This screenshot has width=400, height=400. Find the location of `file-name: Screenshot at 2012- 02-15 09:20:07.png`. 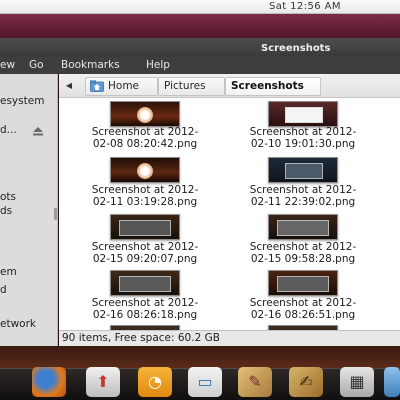

file-name: Screenshot at 2012- 02-15 09:20:07.png is located at coordinates (145, 253).